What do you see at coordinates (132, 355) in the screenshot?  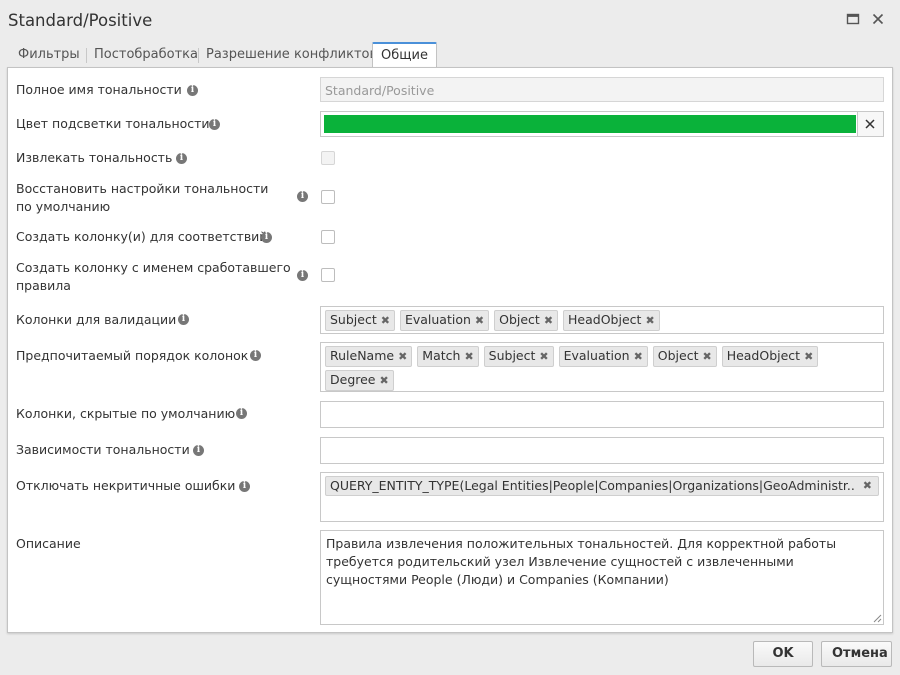 I see `preferred-column-order-label: Предпочитаемый порядок колонок` at bounding box center [132, 355].